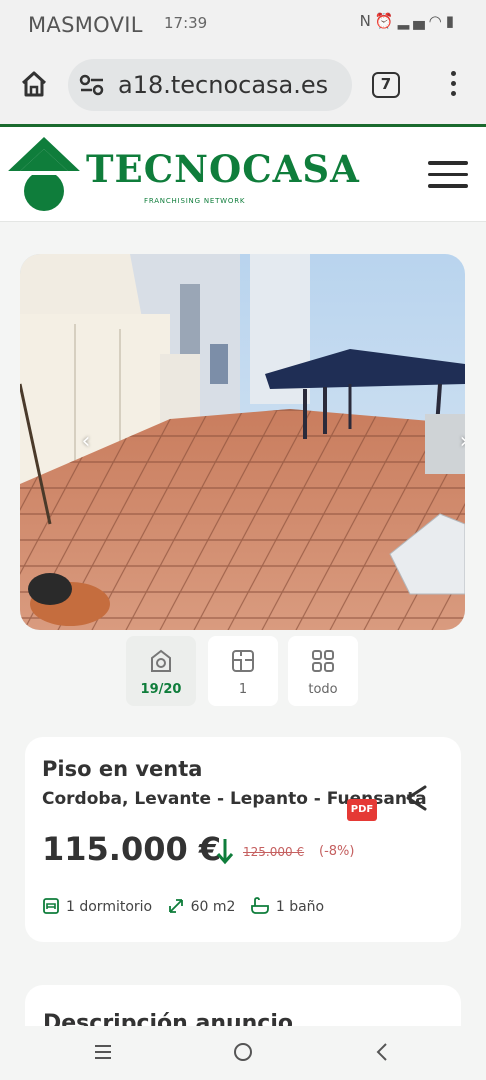  What do you see at coordinates (51, 906) in the screenshot?
I see `bed-icon` at bounding box center [51, 906].